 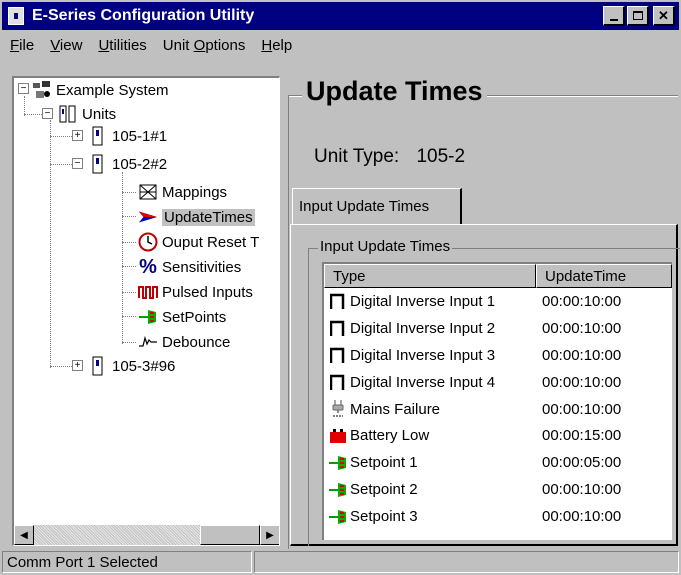 What do you see at coordinates (98, 366) in the screenshot?
I see `unit-icon` at bounding box center [98, 366].